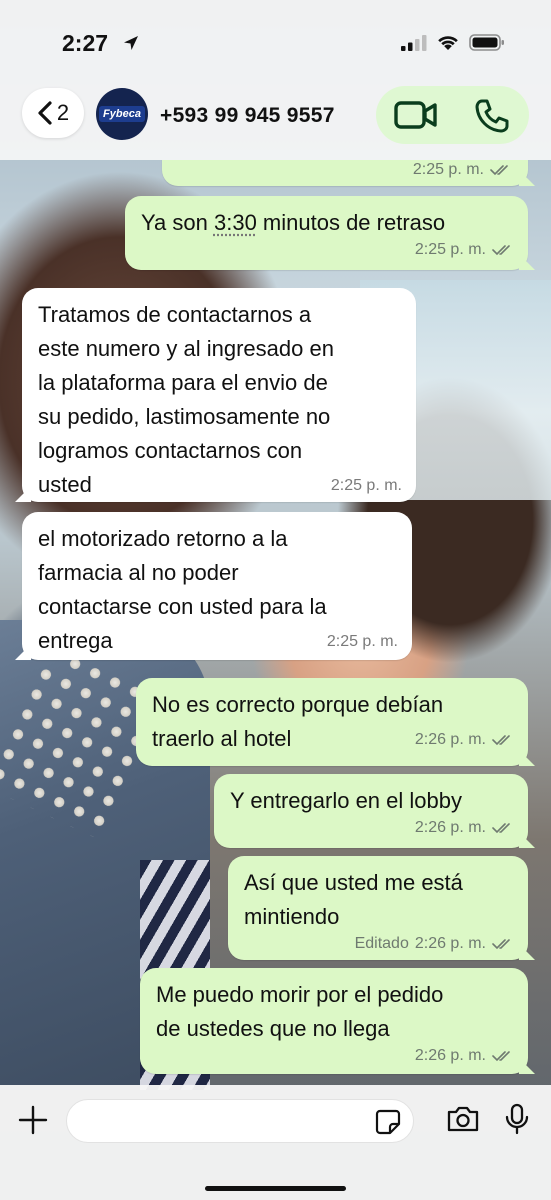 The image size is (551, 1200). I want to click on message-outgoing: 2:25 p. m., so click(345, 173).